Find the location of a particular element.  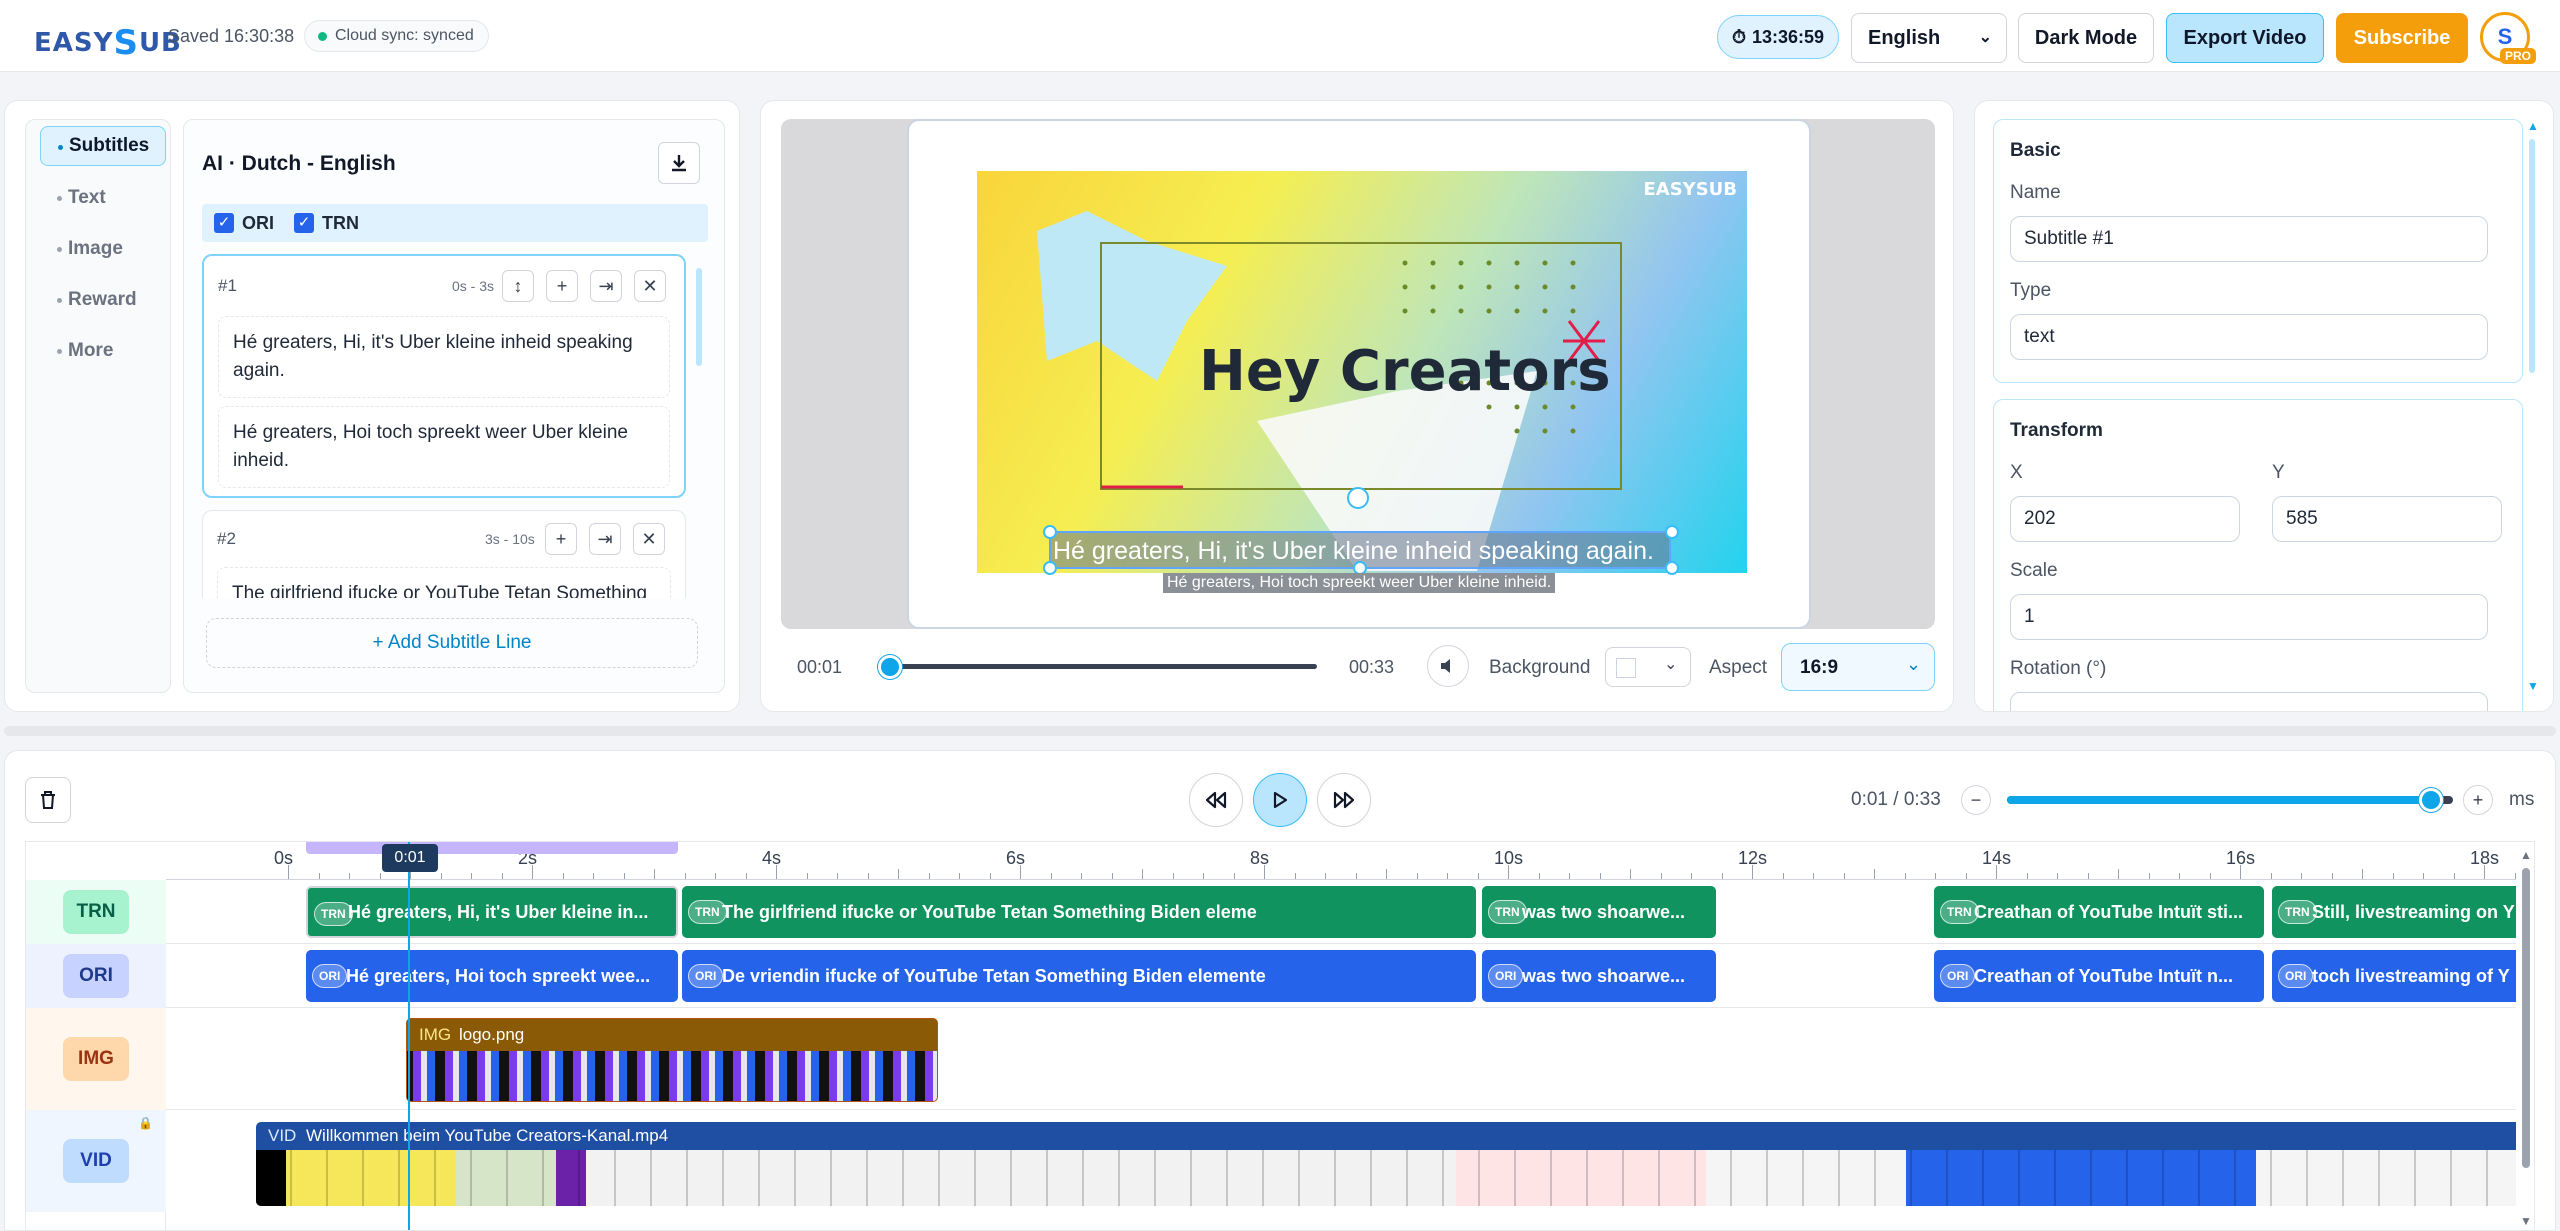

download-button is located at coordinates (679, 163).